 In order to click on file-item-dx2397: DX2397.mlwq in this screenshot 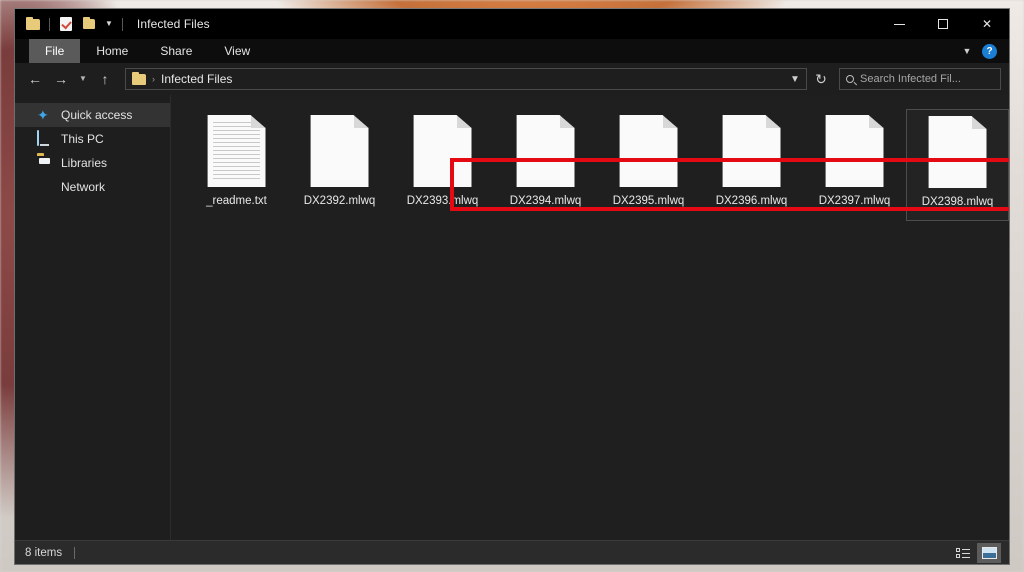, I will do `click(854, 165)`.